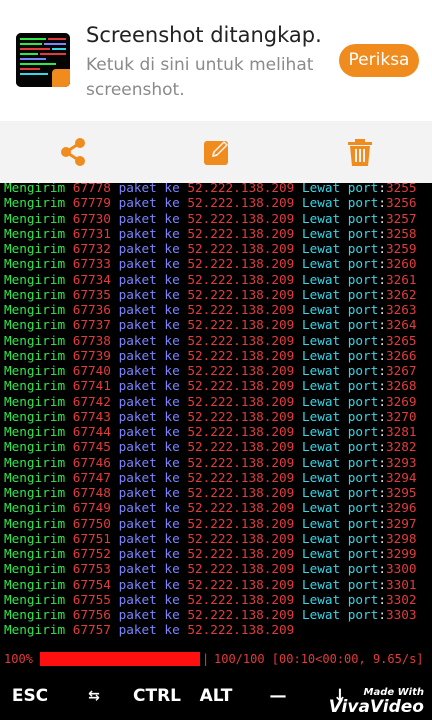 The width and height of the screenshot is (432, 720). What do you see at coordinates (401, 340) in the screenshot?
I see `port-number: 3265` at bounding box center [401, 340].